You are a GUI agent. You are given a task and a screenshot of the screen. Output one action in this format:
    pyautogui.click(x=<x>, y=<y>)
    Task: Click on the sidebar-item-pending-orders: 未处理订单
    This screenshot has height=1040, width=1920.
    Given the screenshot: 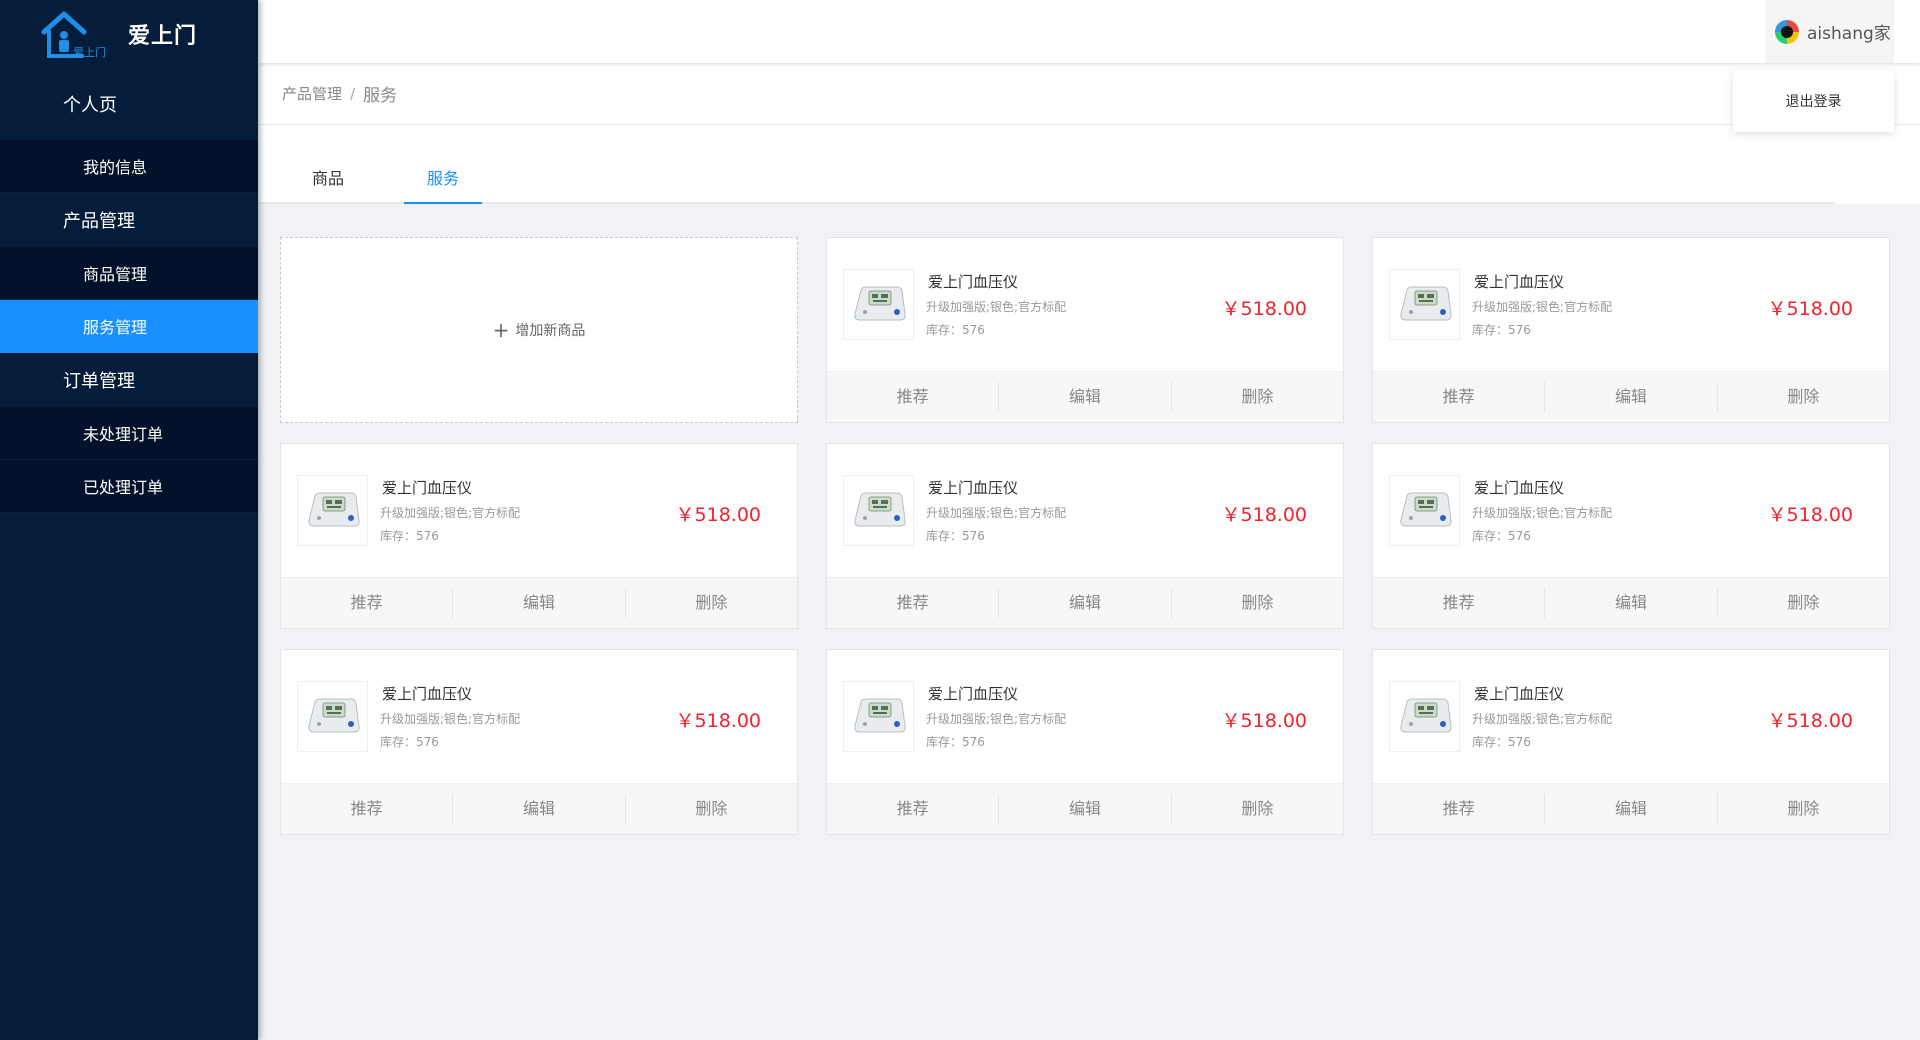 What is the action you would take?
    pyautogui.click(x=129, y=433)
    